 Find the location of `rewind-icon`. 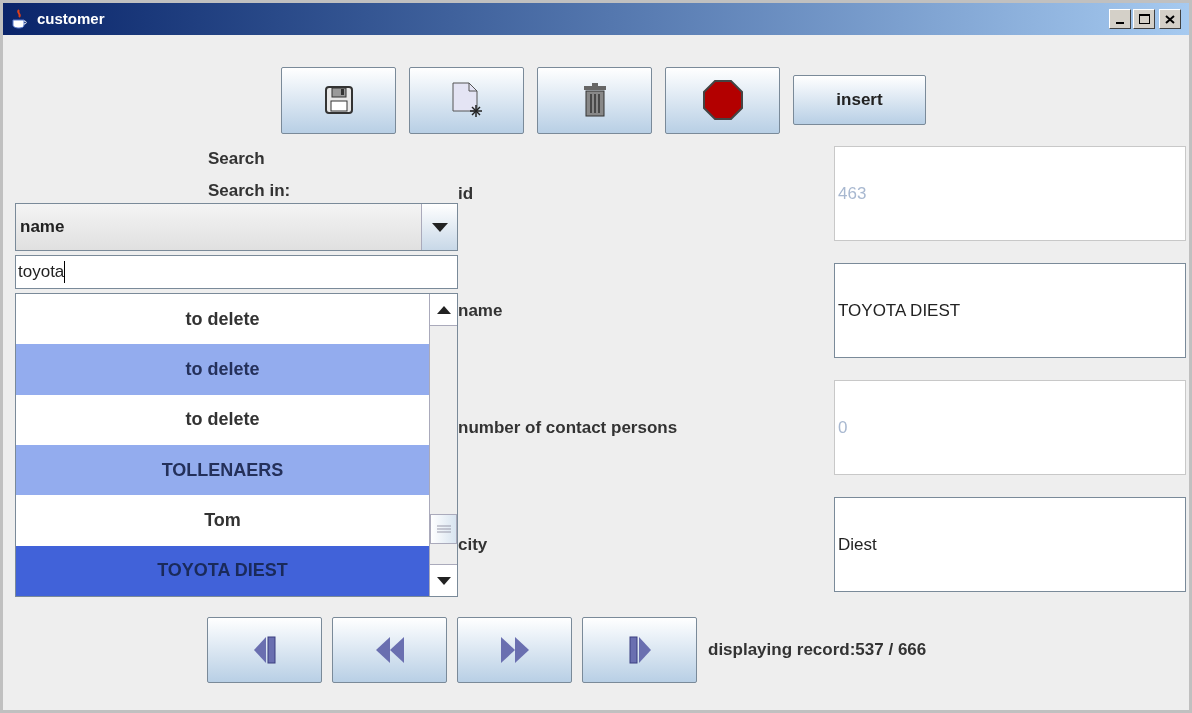

rewind-icon is located at coordinates (389, 650).